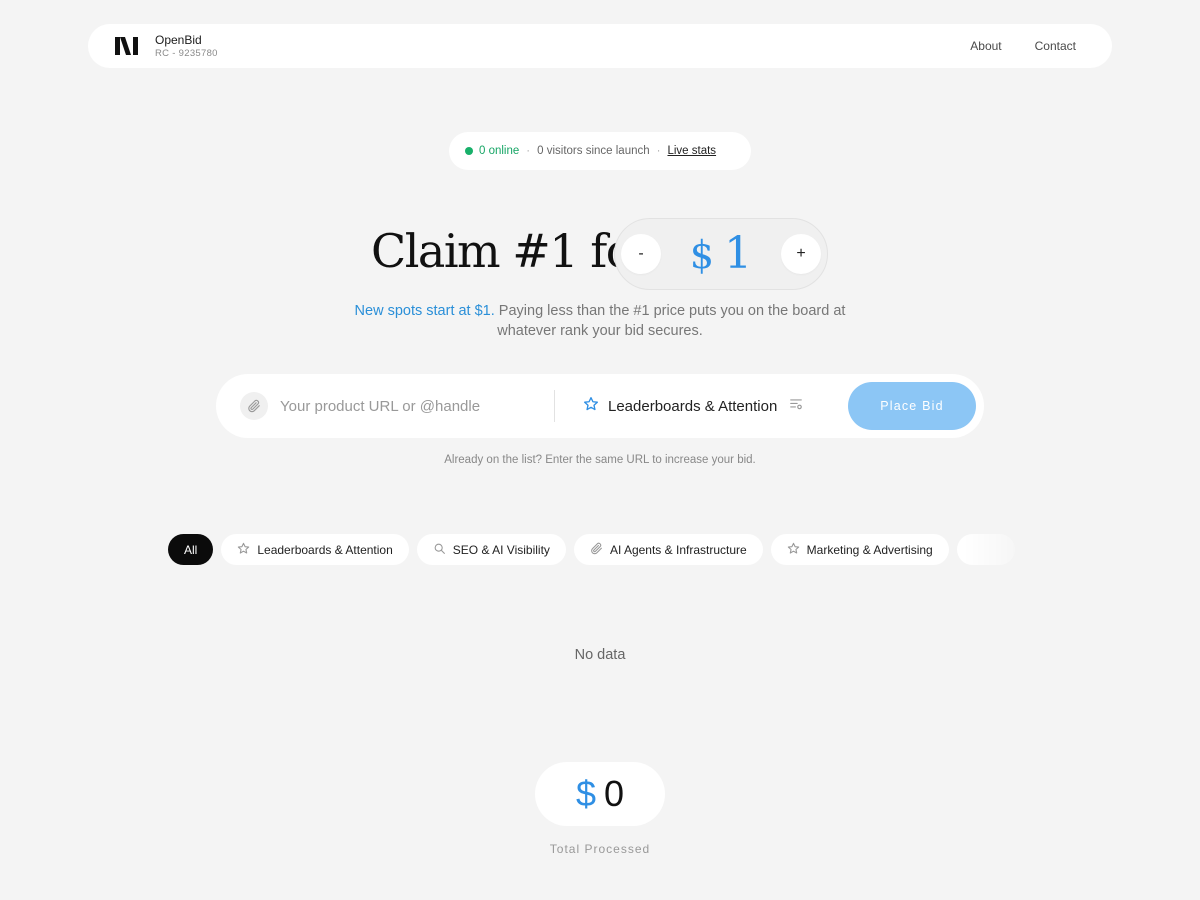 The width and height of the screenshot is (1200, 900). I want to click on logo-icon, so click(127, 46).